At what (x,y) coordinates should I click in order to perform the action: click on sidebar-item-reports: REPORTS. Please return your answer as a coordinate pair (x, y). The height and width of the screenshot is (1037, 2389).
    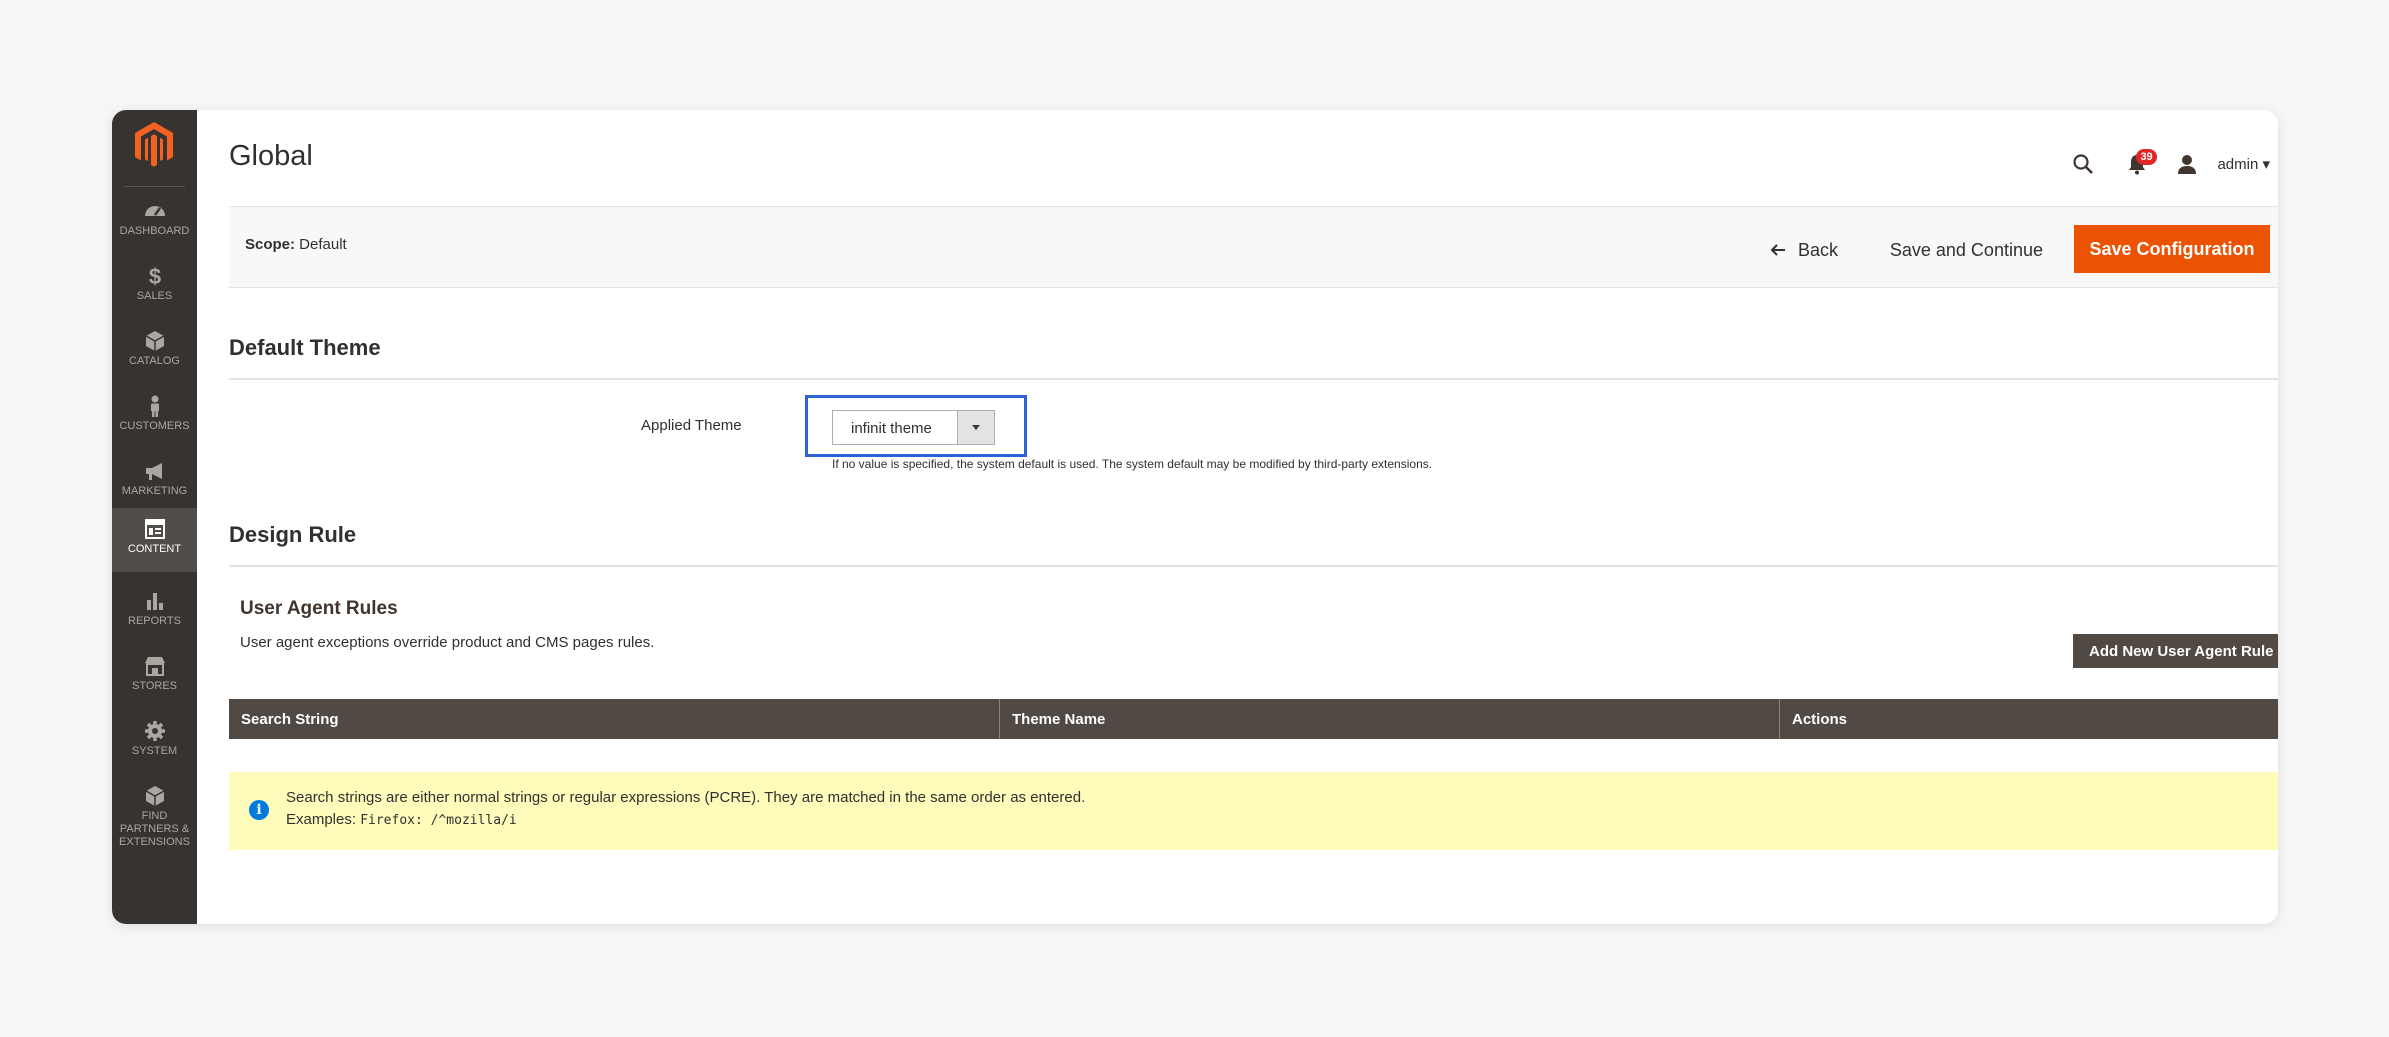
    Looking at the image, I should click on (154, 612).